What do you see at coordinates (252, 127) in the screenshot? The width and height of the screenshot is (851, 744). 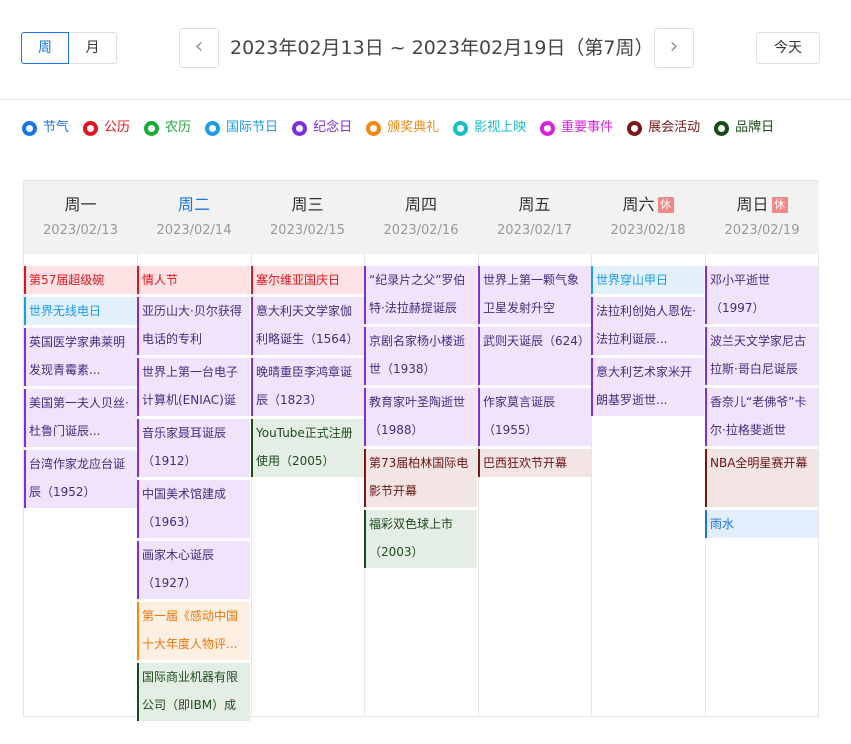 I see `legend-label: 国际节日` at bounding box center [252, 127].